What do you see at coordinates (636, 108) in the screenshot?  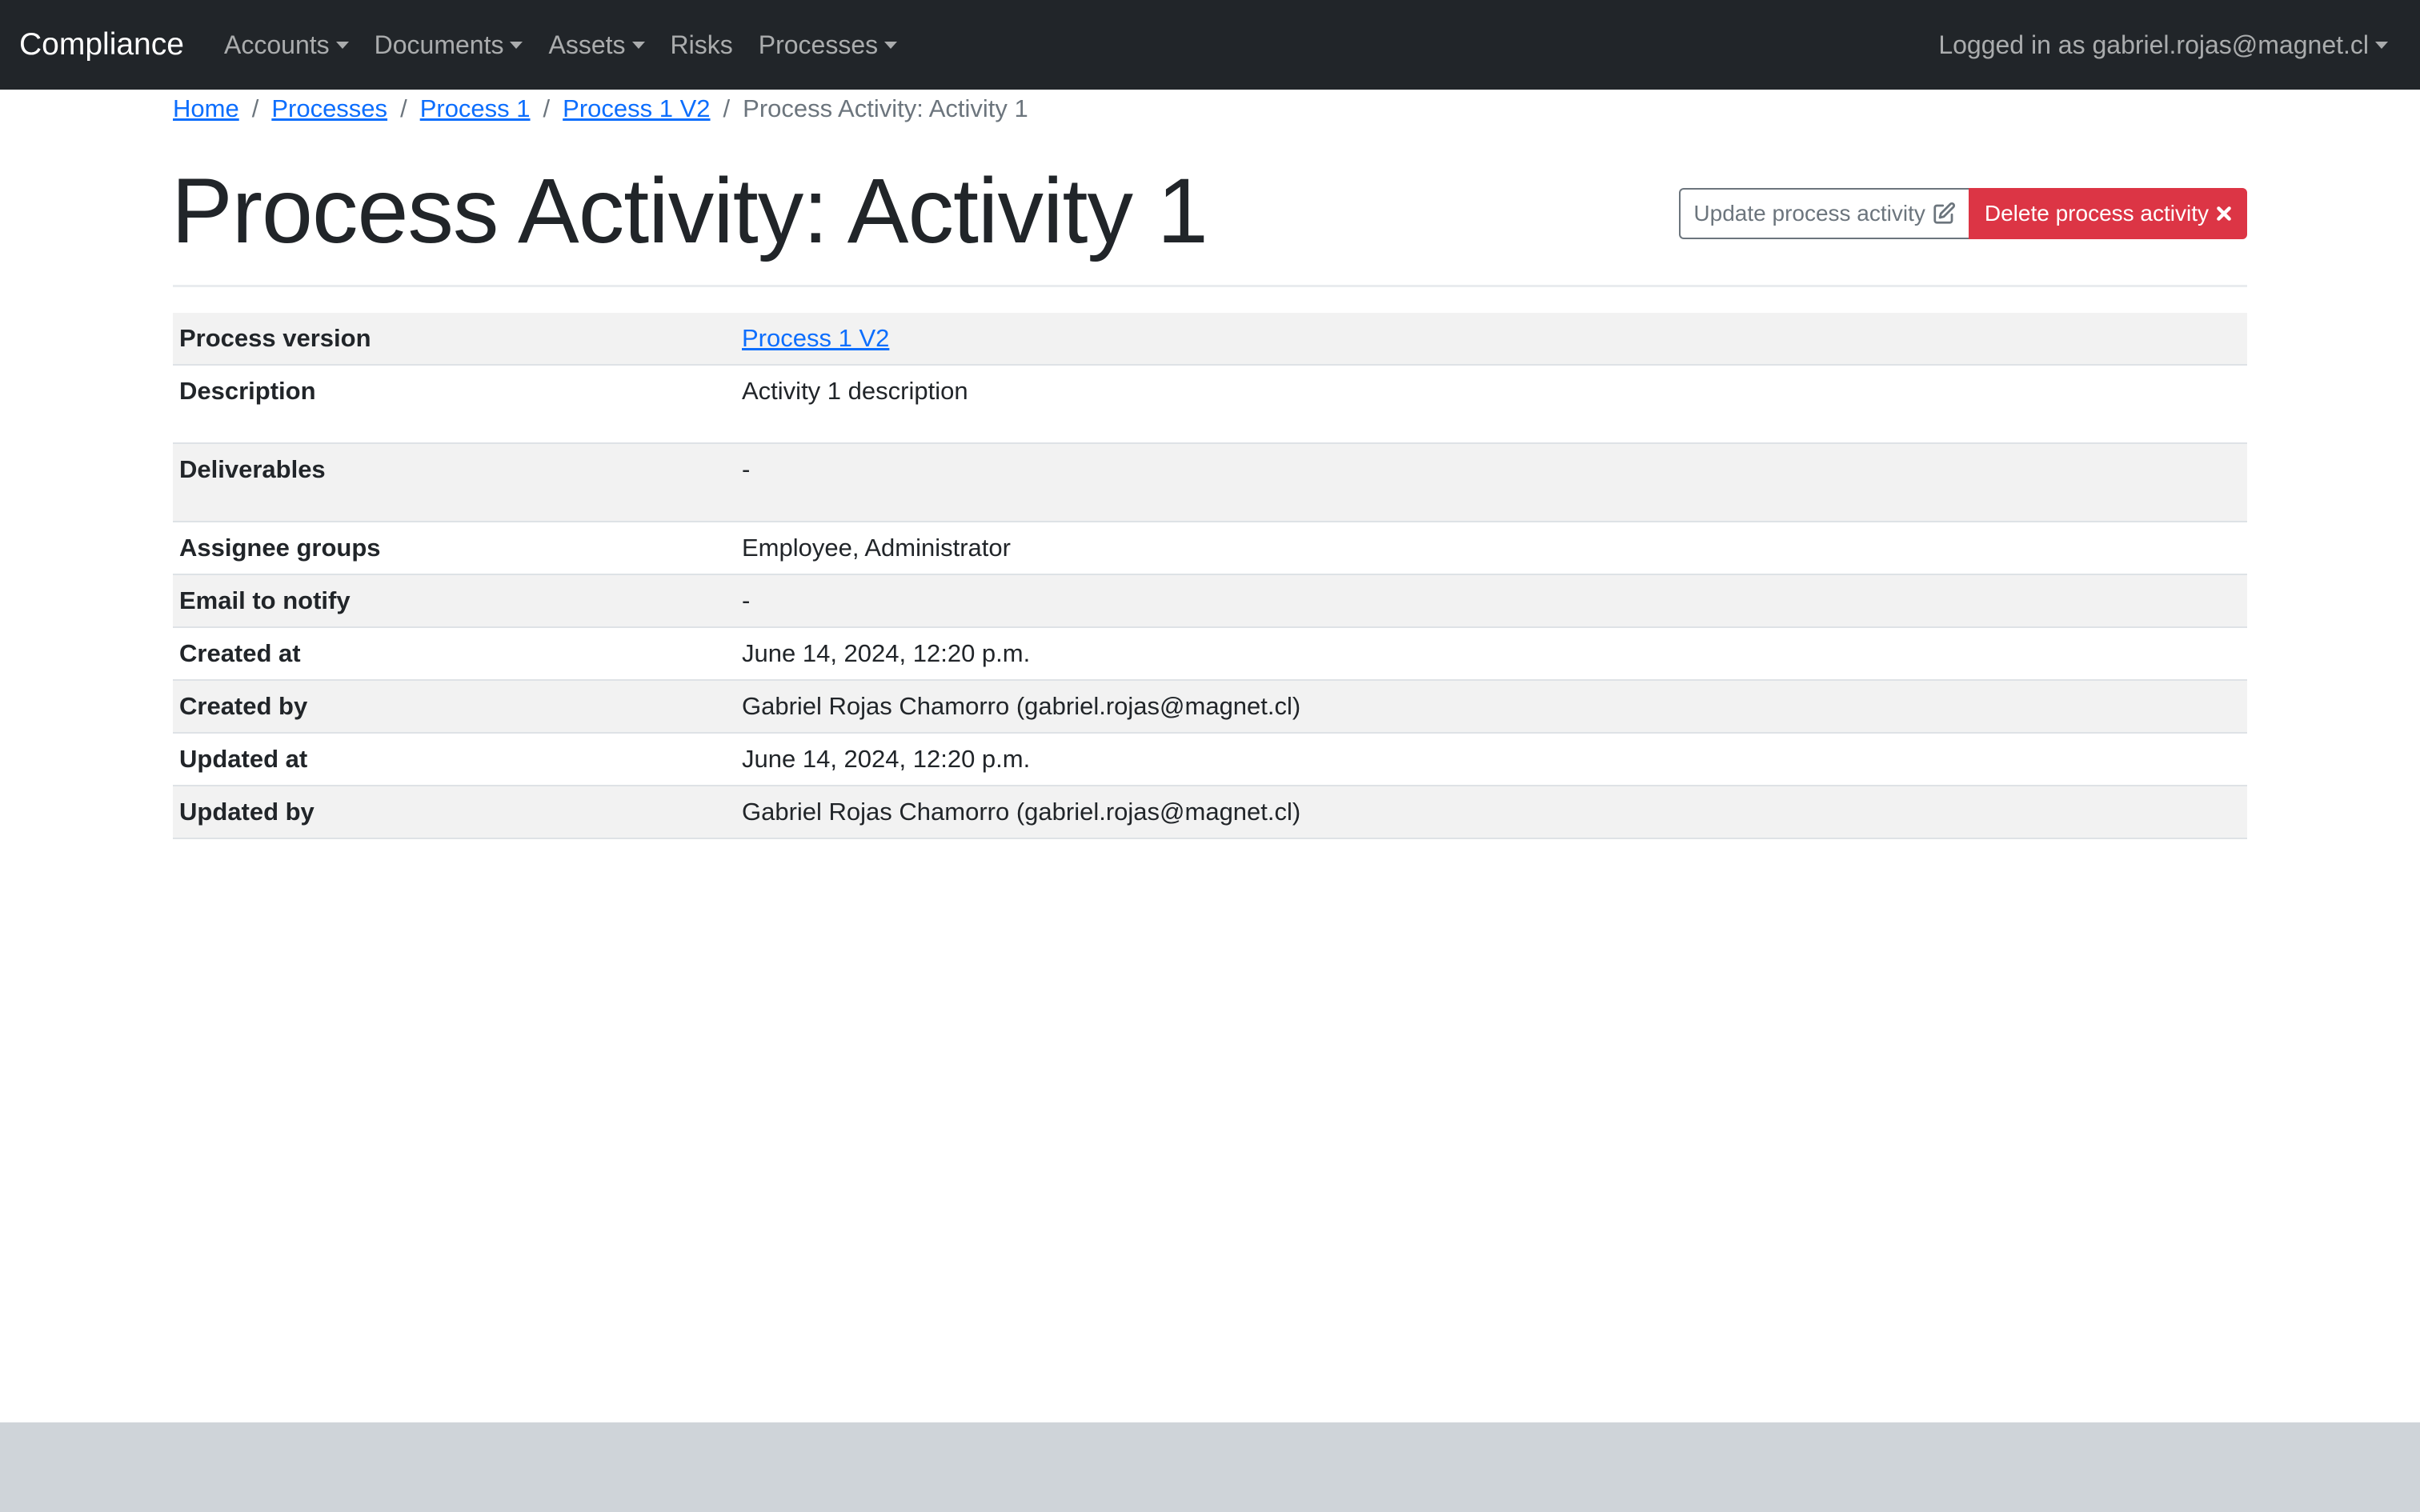 I see `breadcrumb-process-version-link: Process 1 V2` at bounding box center [636, 108].